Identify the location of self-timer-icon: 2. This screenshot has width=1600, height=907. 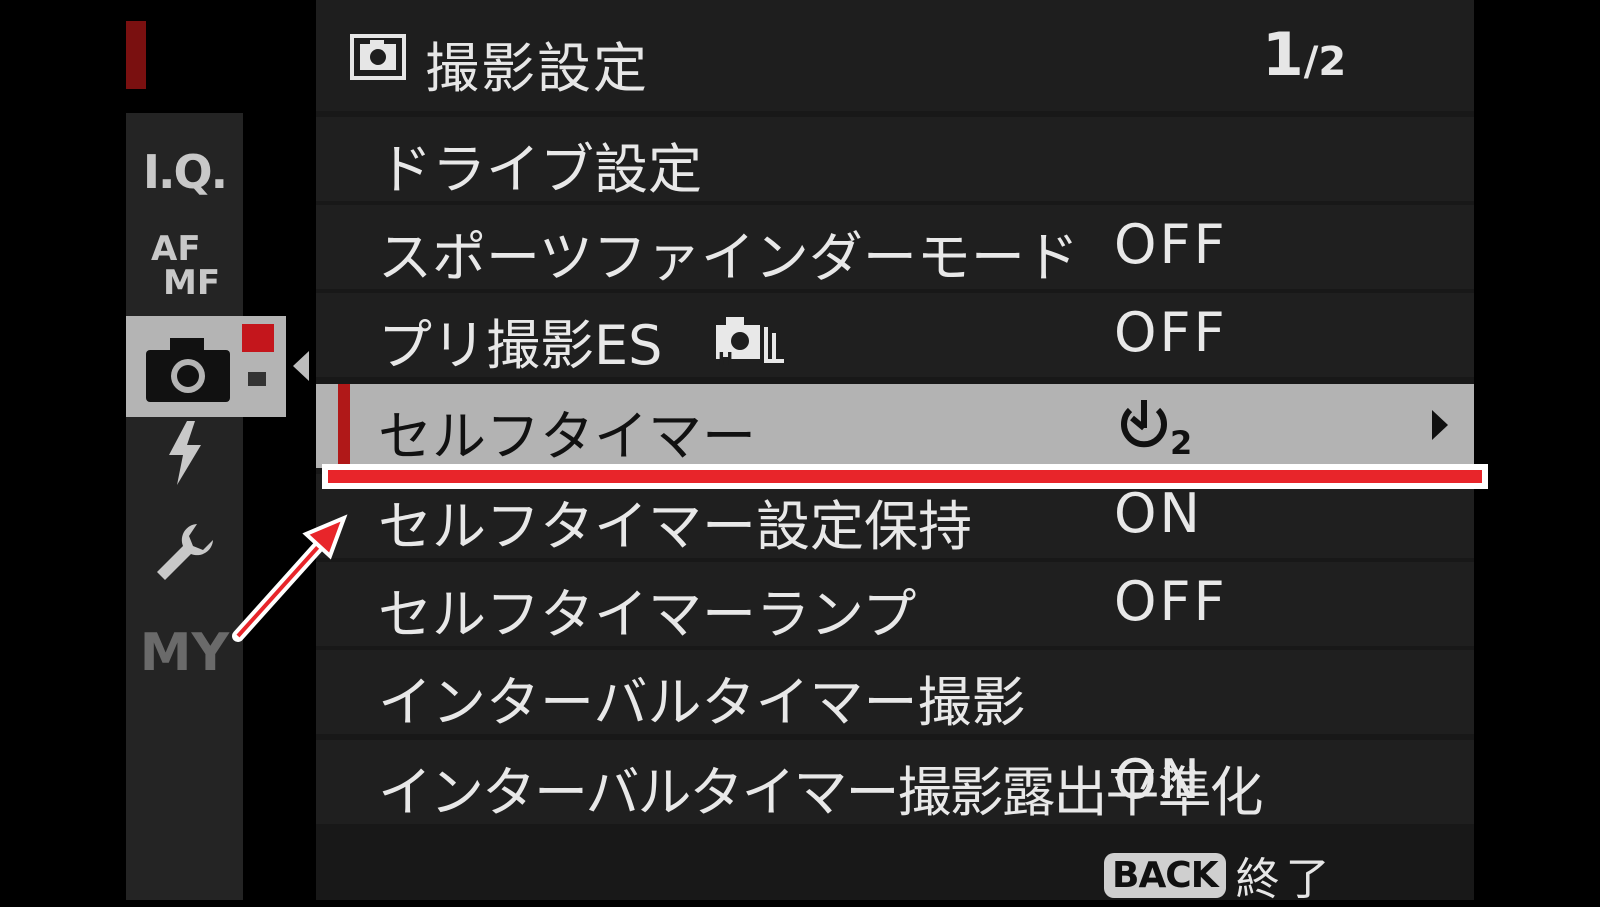
(1156, 429).